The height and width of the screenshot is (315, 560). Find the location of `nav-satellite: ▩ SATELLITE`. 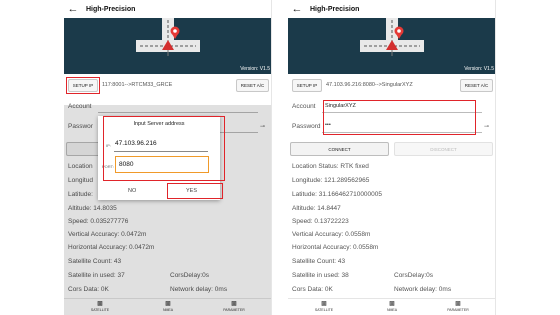

nav-satellite: ▩ SATELLITE is located at coordinates (324, 306).